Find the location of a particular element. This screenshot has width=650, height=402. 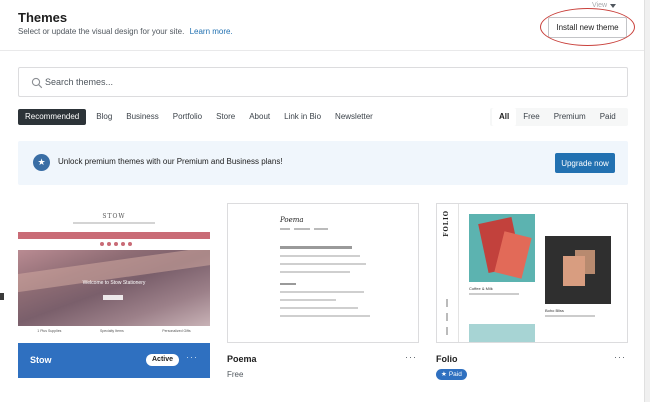

poema-preview-logo: Poema is located at coordinates (292, 220).